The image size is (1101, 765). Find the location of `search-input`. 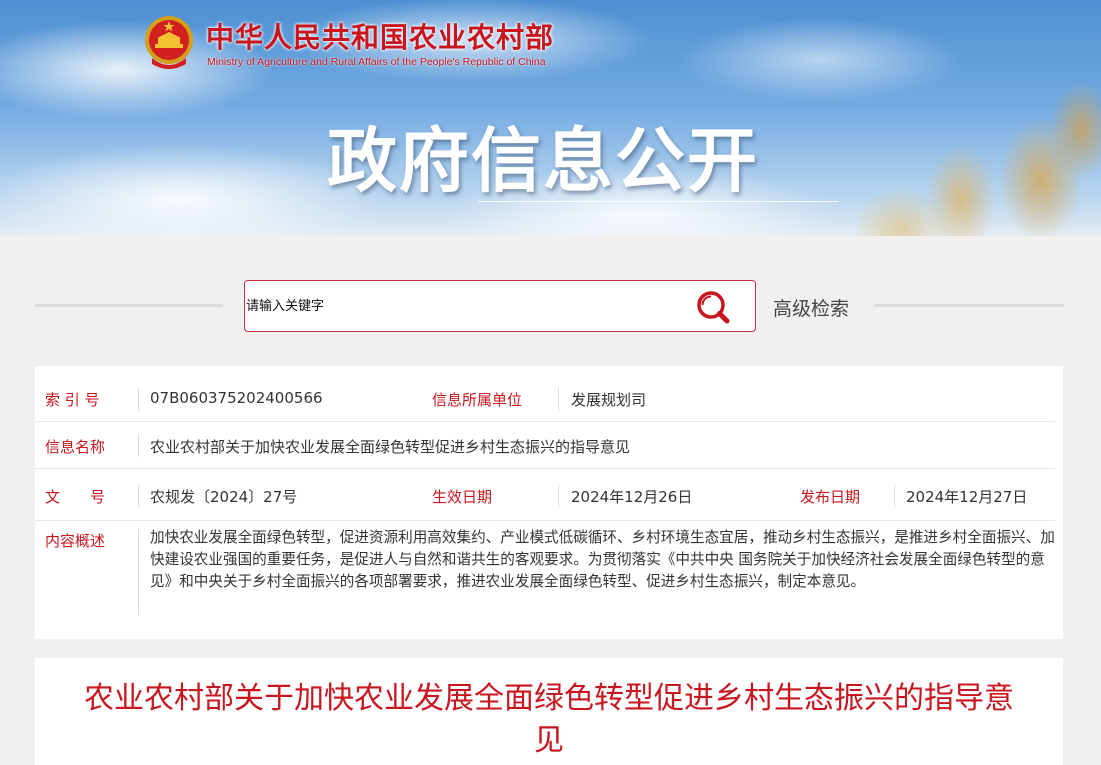

search-input is located at coordinates (465, 306).